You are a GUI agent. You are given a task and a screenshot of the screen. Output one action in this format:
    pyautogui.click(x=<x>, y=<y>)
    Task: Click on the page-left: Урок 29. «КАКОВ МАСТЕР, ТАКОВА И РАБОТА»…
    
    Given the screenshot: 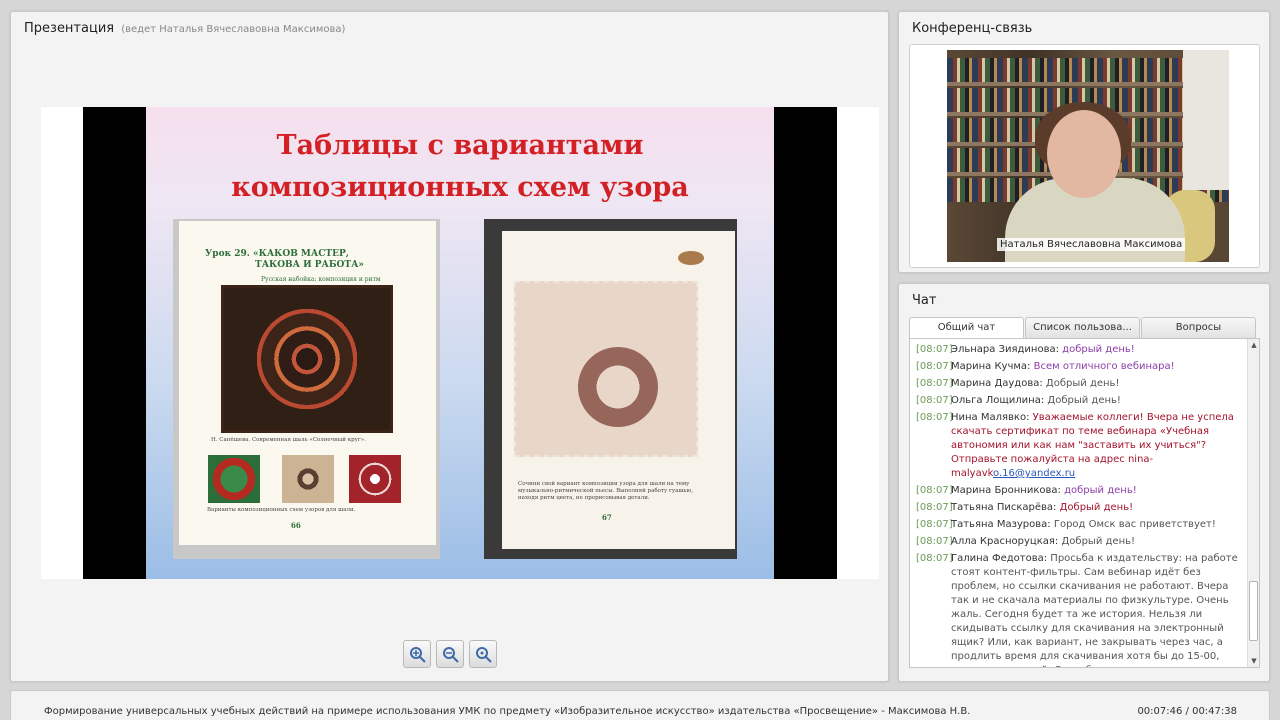 What is the action you would take?
    pyautogui.click(x=307, y=383)
    